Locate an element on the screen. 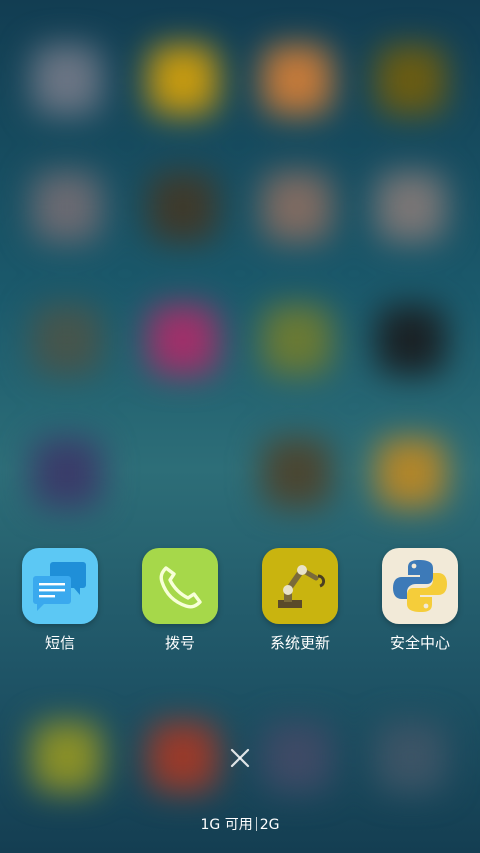  recent-app-system-update: 系统更新 is located at coordinates (300, 600).